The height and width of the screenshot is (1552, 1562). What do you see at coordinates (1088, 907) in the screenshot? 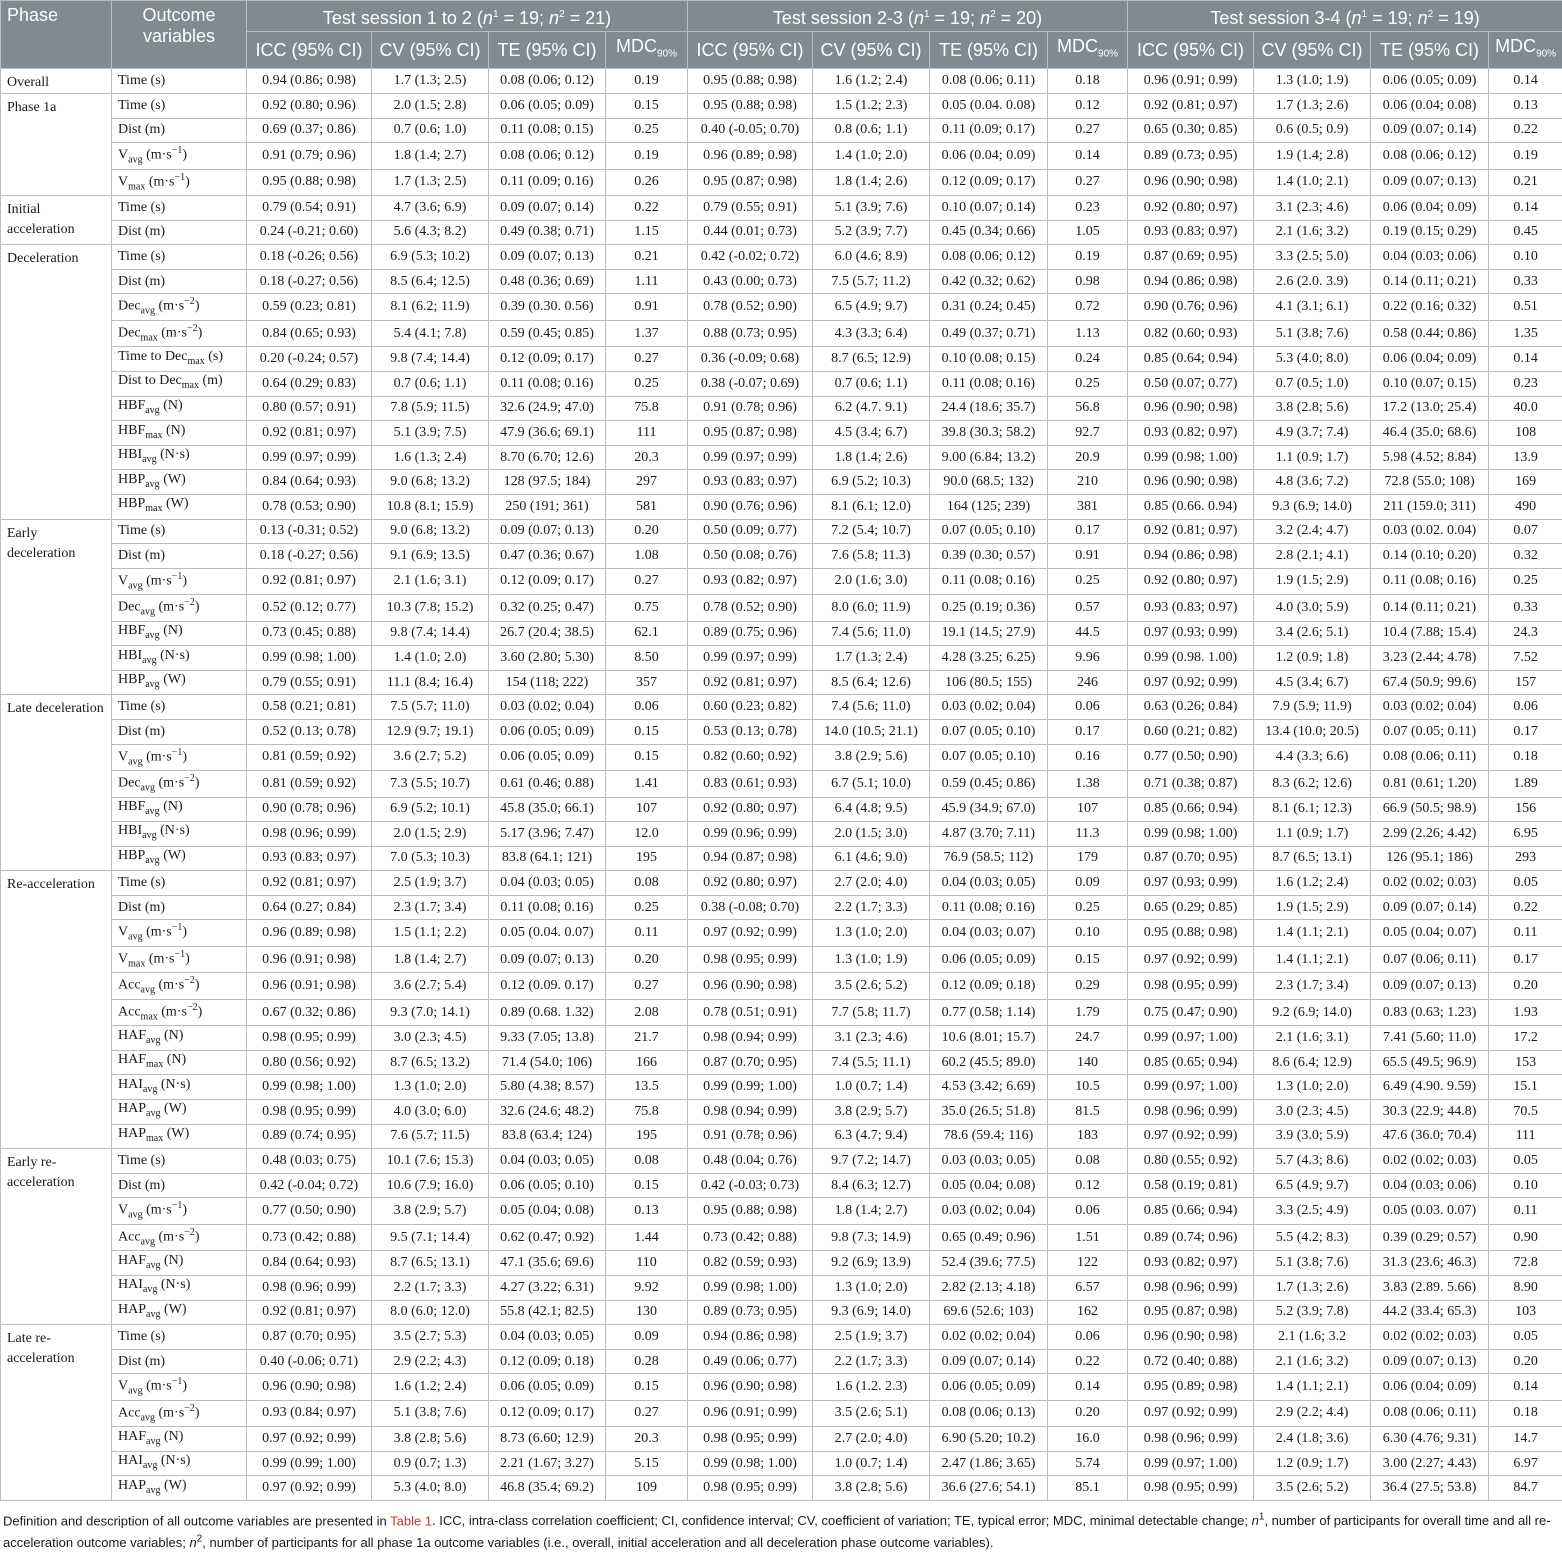
I see `mdc-value-cell: 0.25` at bounding box center [1088, 907].